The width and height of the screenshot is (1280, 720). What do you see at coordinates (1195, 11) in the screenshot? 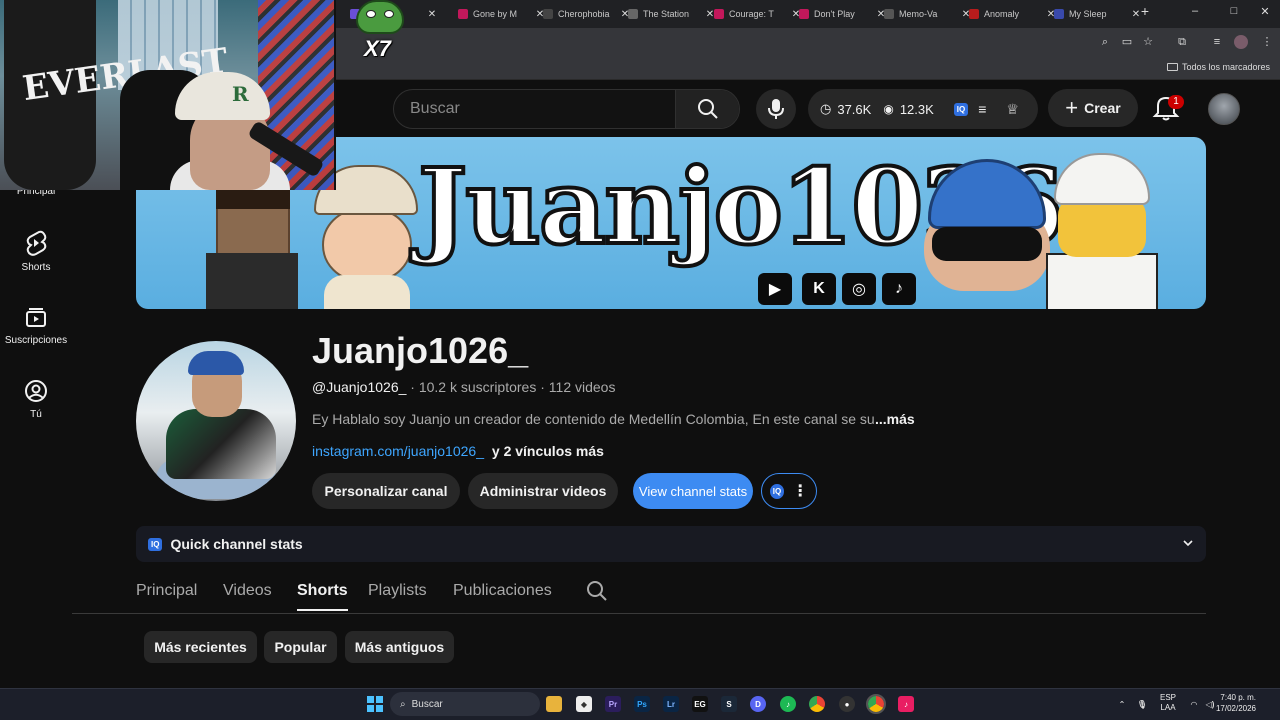
I see `minimize-button: –` at bounding box center [1195, 11].